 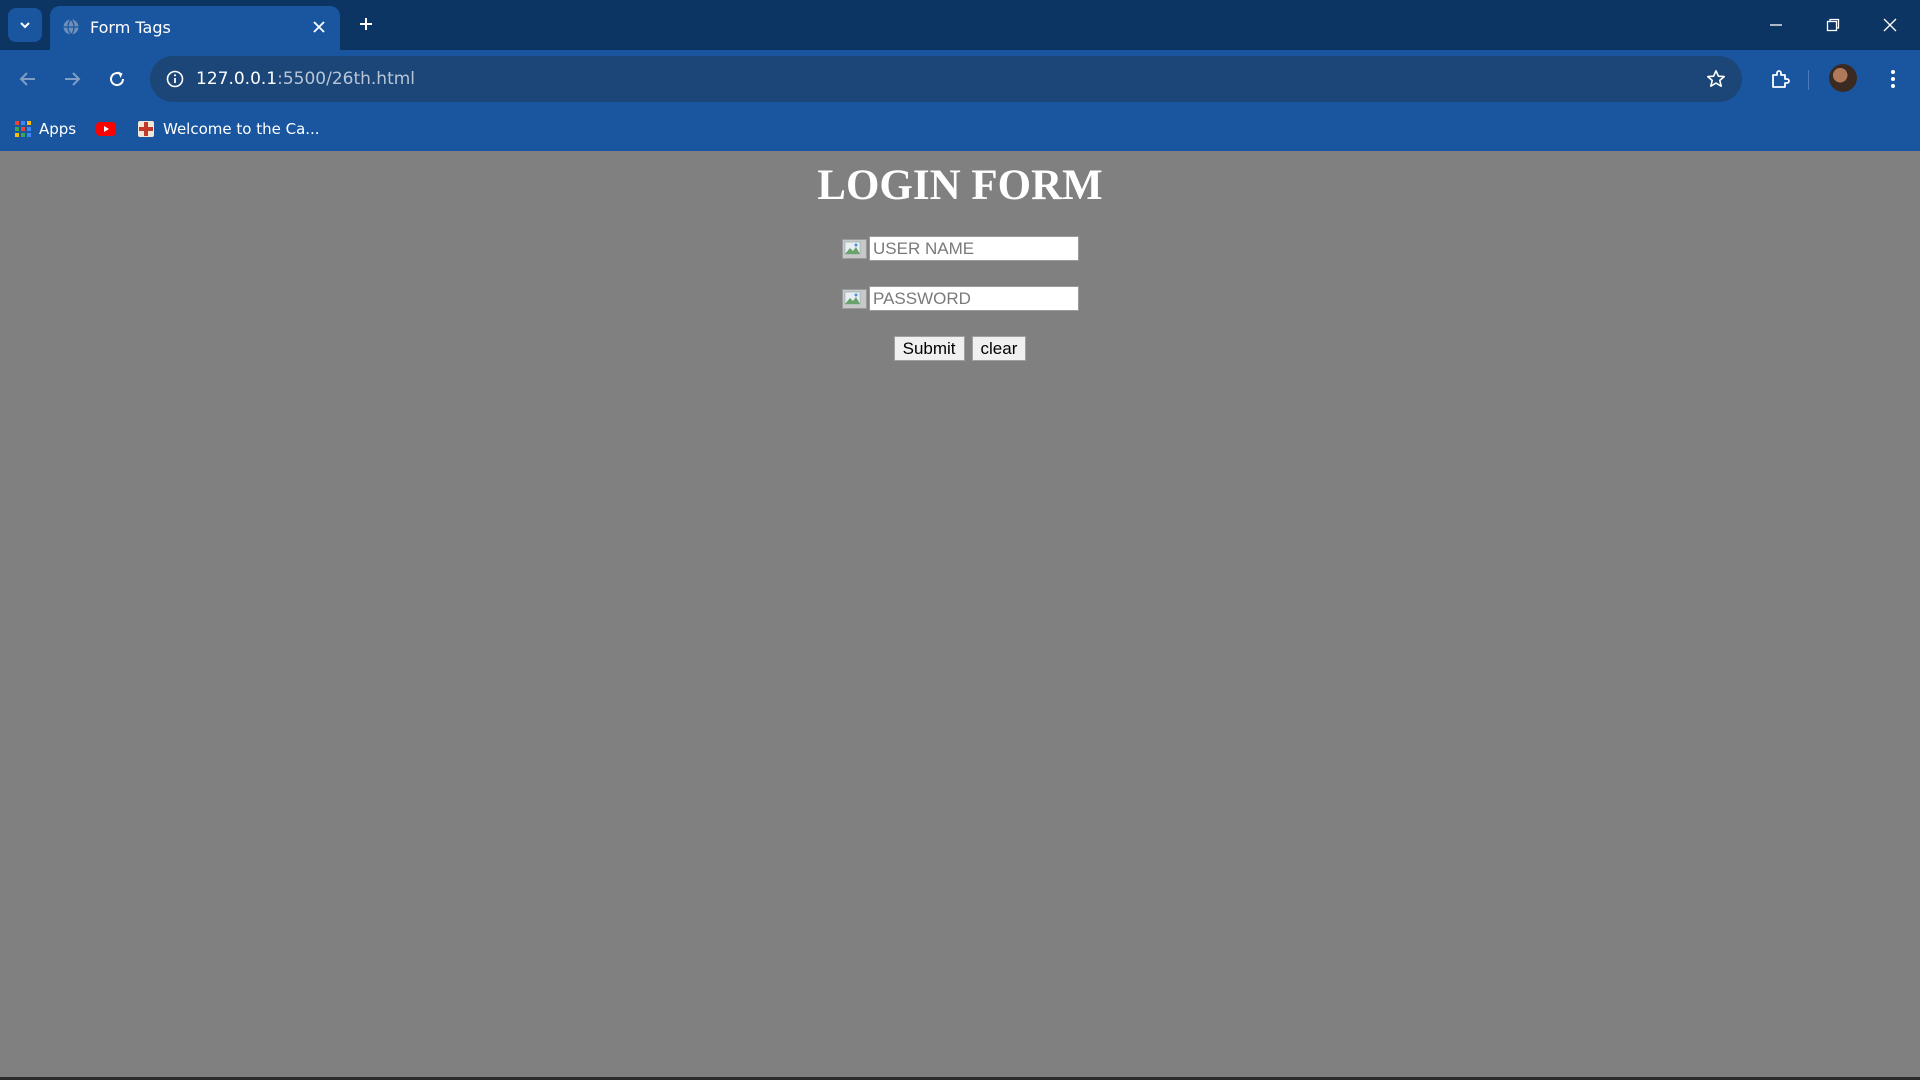 I want to click on form-buttons: Submit clear, so click(x=960, y=348).